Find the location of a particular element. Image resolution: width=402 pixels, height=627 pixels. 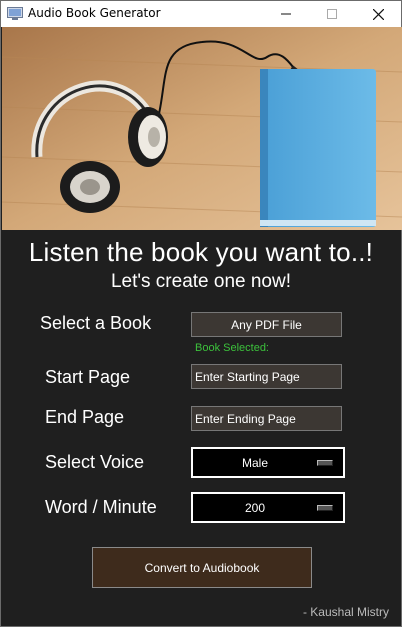

select-voice-label: Select Voice is located at coordinates (95, 462).